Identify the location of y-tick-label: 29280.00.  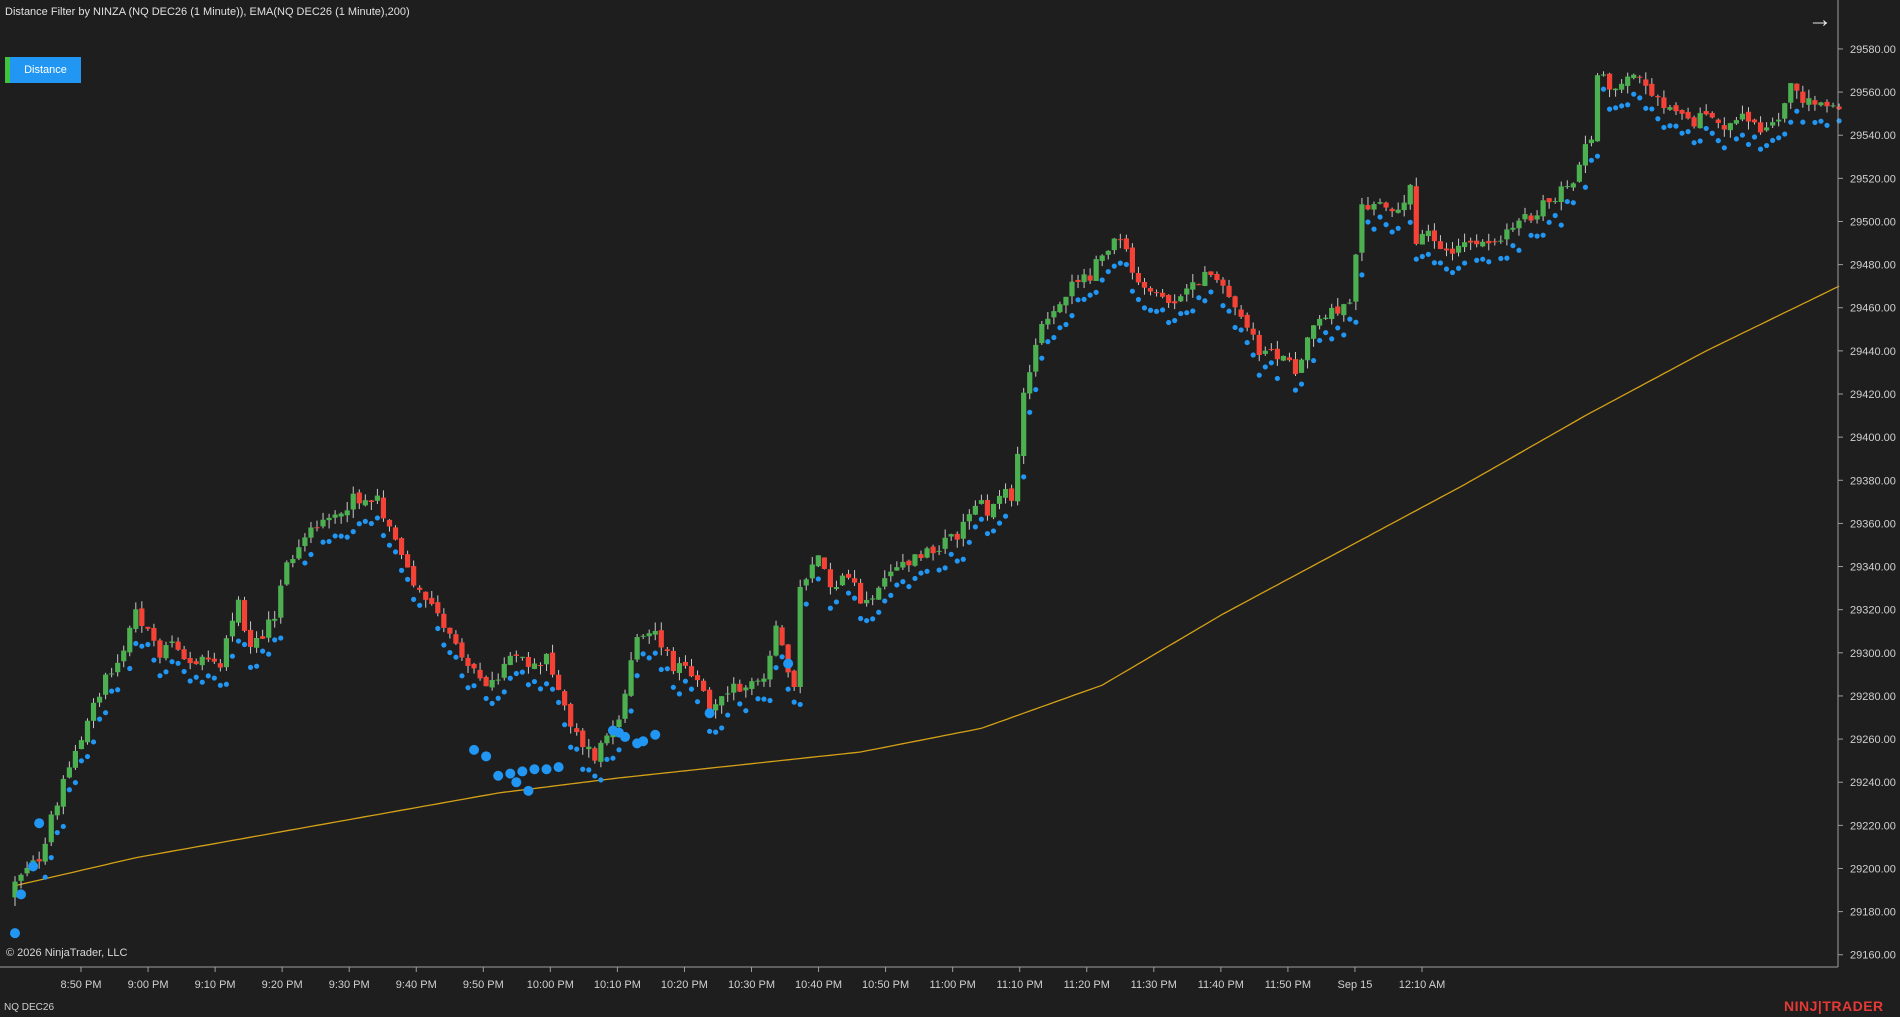
(1873, 697).